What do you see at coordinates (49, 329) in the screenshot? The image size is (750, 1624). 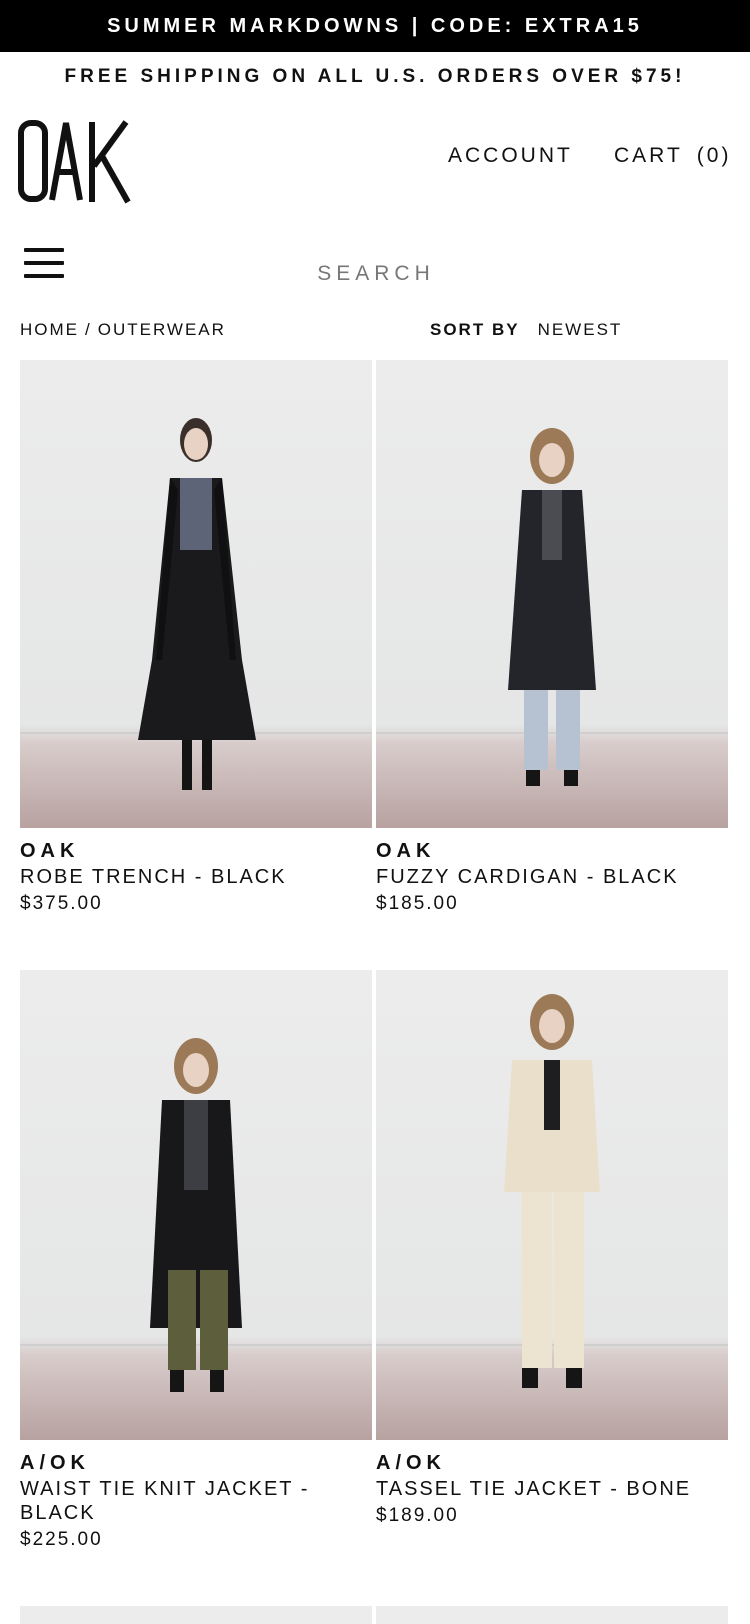 I see `breadcrumb-home: HOME` at bounding box center [49, 329].